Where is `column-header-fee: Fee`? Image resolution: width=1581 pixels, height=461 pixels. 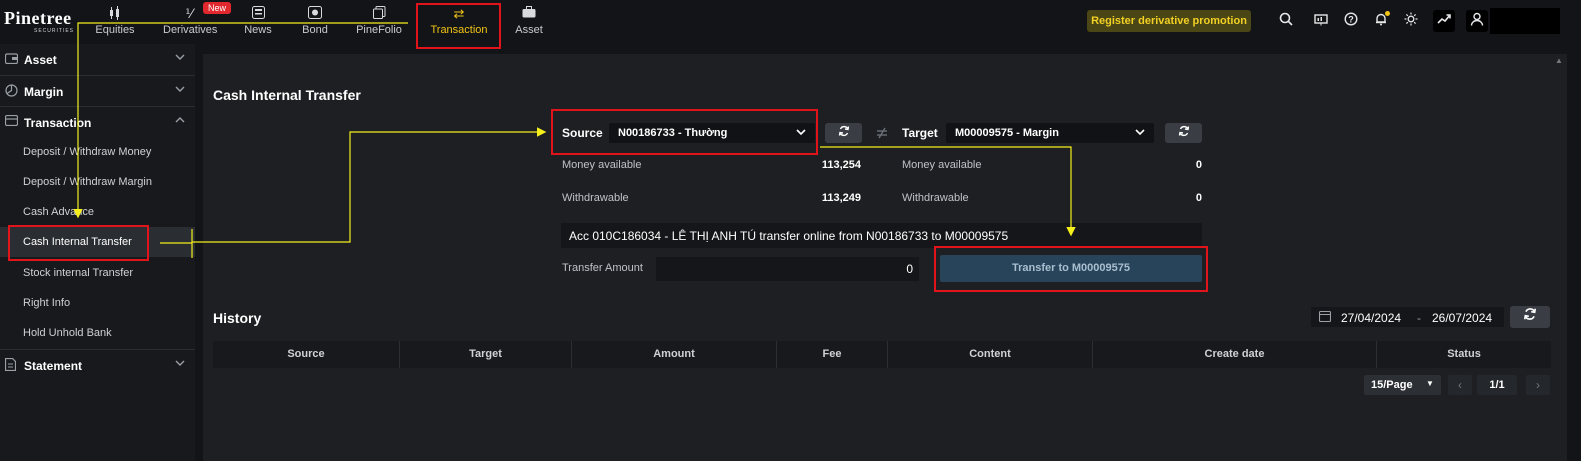
column-header-fee: Fee is located at coordinates (832, 354).